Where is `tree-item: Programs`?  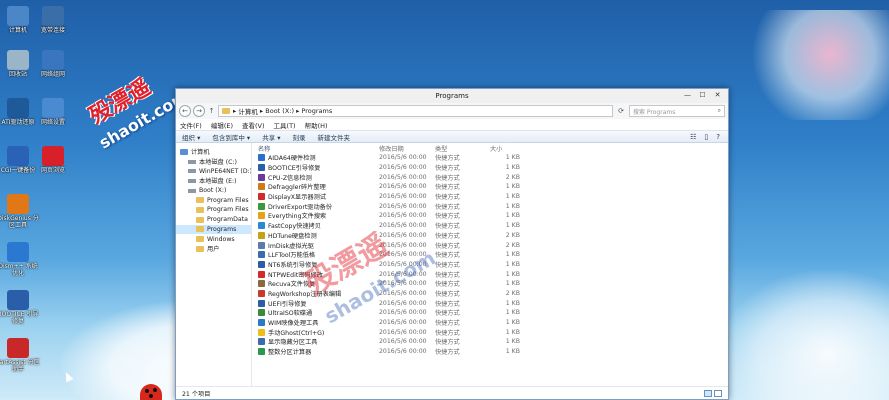 tree-item: Programs is located at coordinates (213, 229).